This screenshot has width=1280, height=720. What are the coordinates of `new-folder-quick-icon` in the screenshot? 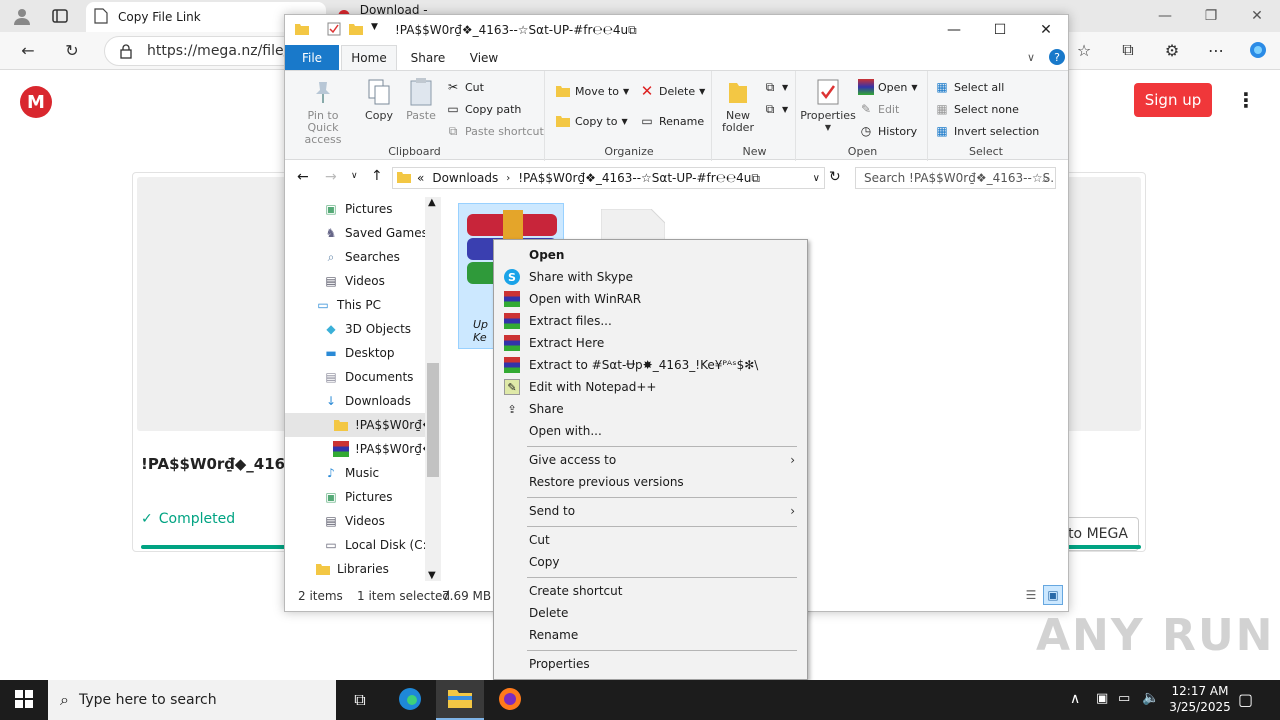 It's located at (356, 30).